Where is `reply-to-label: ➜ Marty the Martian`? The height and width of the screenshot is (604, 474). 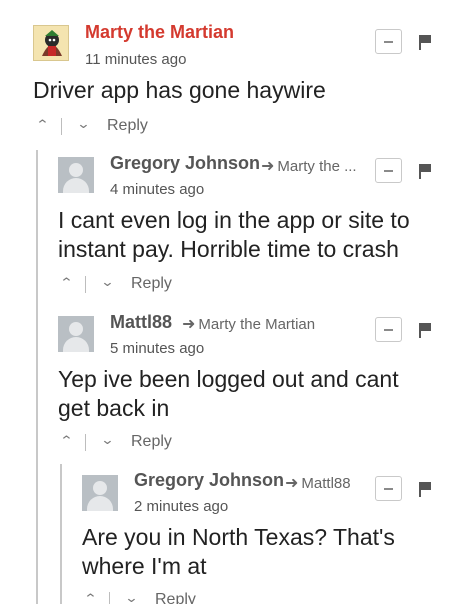 reply-to-label: ➜ Marty the Martian is located at coordinates (248, 324).